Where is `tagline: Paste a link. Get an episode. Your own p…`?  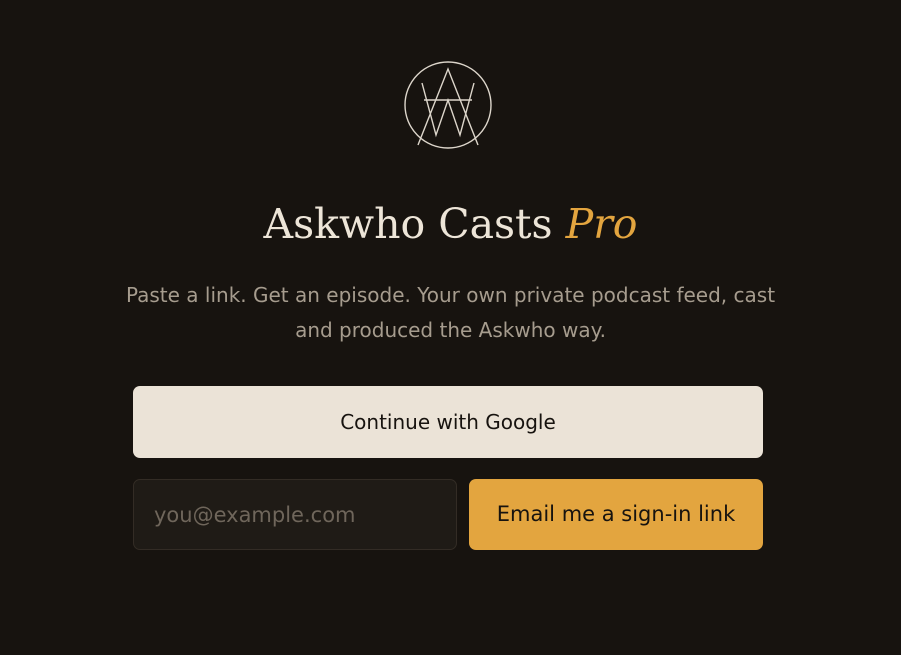
tagline: Paste a link. Get an episode. Your own p… is located at coordinates (450, 312).